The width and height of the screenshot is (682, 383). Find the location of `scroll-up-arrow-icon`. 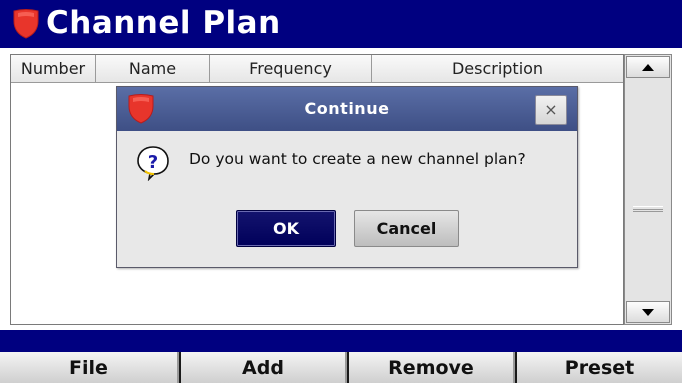

scroll-up-arrow-icon is located at coordinates (648, 67).